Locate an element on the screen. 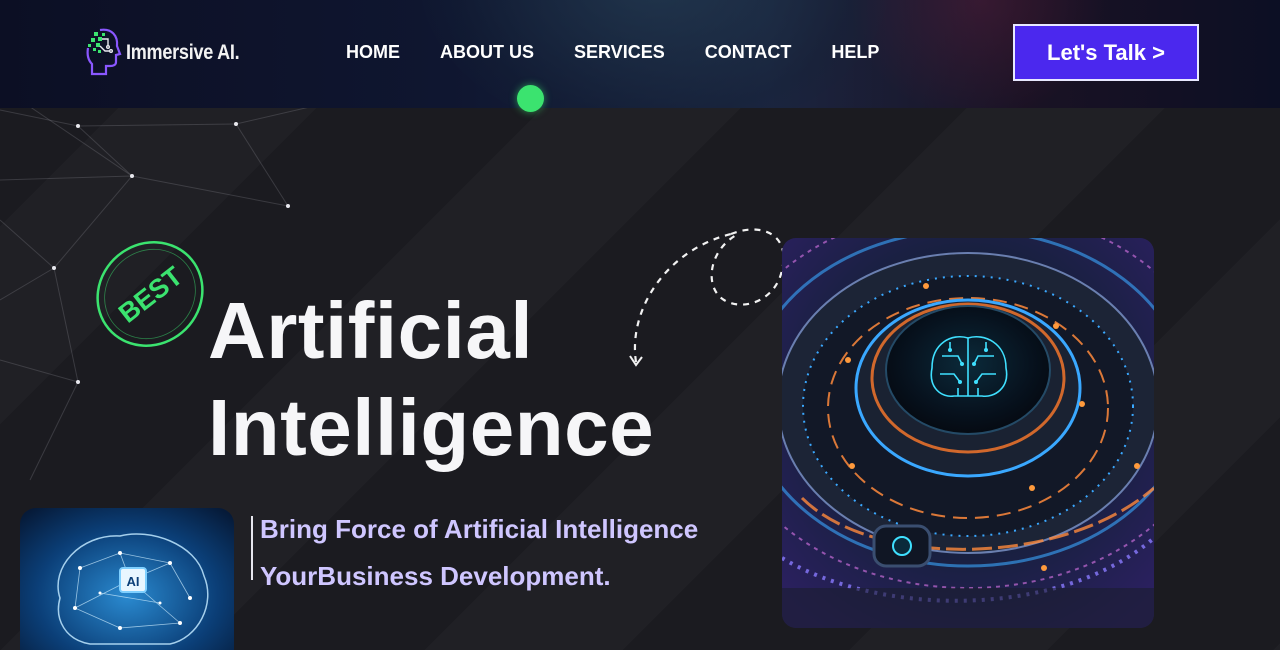 This screenshot has width=1280, height=650. ai-chip-label: AI is located at coordinates (133, 581).